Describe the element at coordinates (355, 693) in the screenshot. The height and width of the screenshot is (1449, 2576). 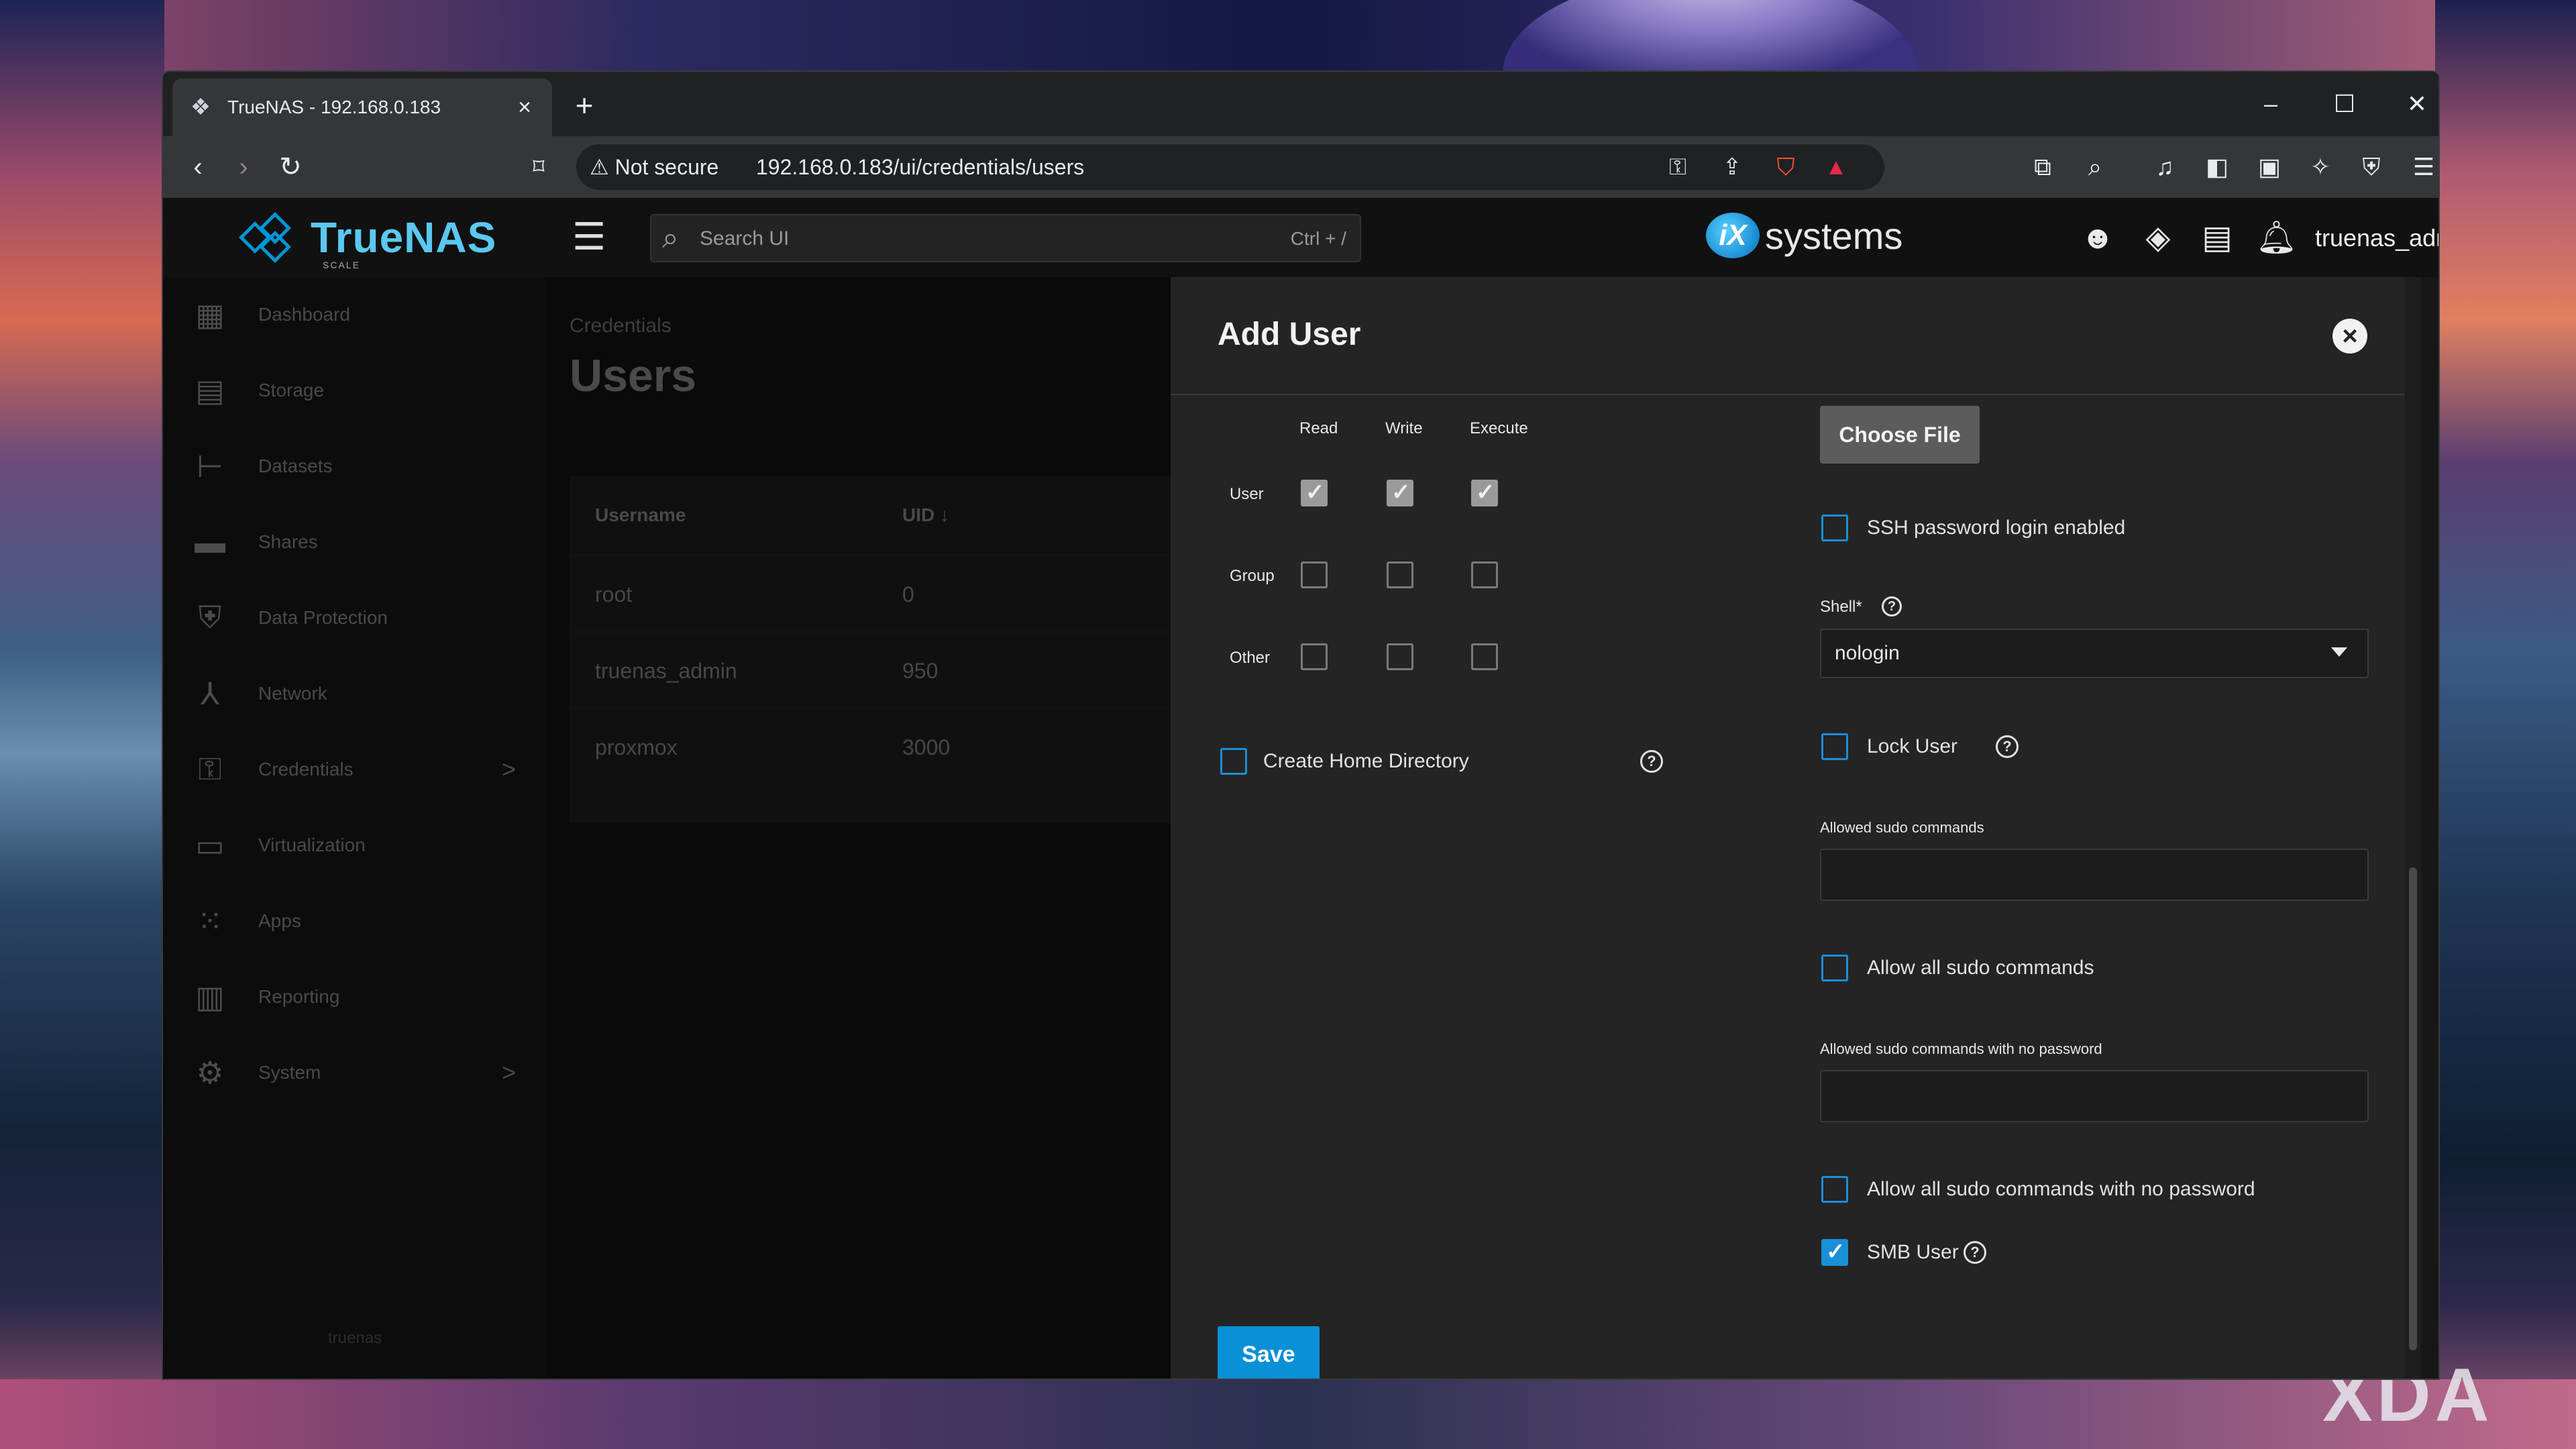
I see `sidebar-item-network: ⅄ Network` at that location.